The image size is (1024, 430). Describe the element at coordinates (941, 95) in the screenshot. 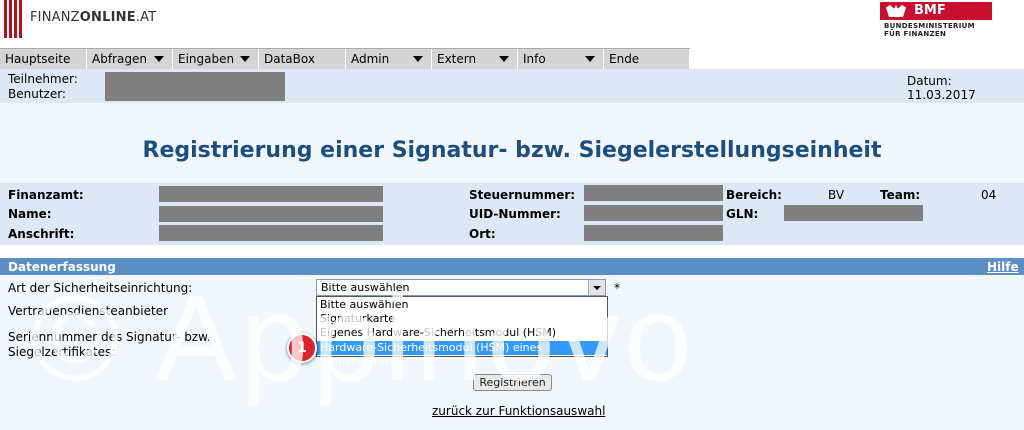

I see `datum-value: 11.03.2017` at that location.